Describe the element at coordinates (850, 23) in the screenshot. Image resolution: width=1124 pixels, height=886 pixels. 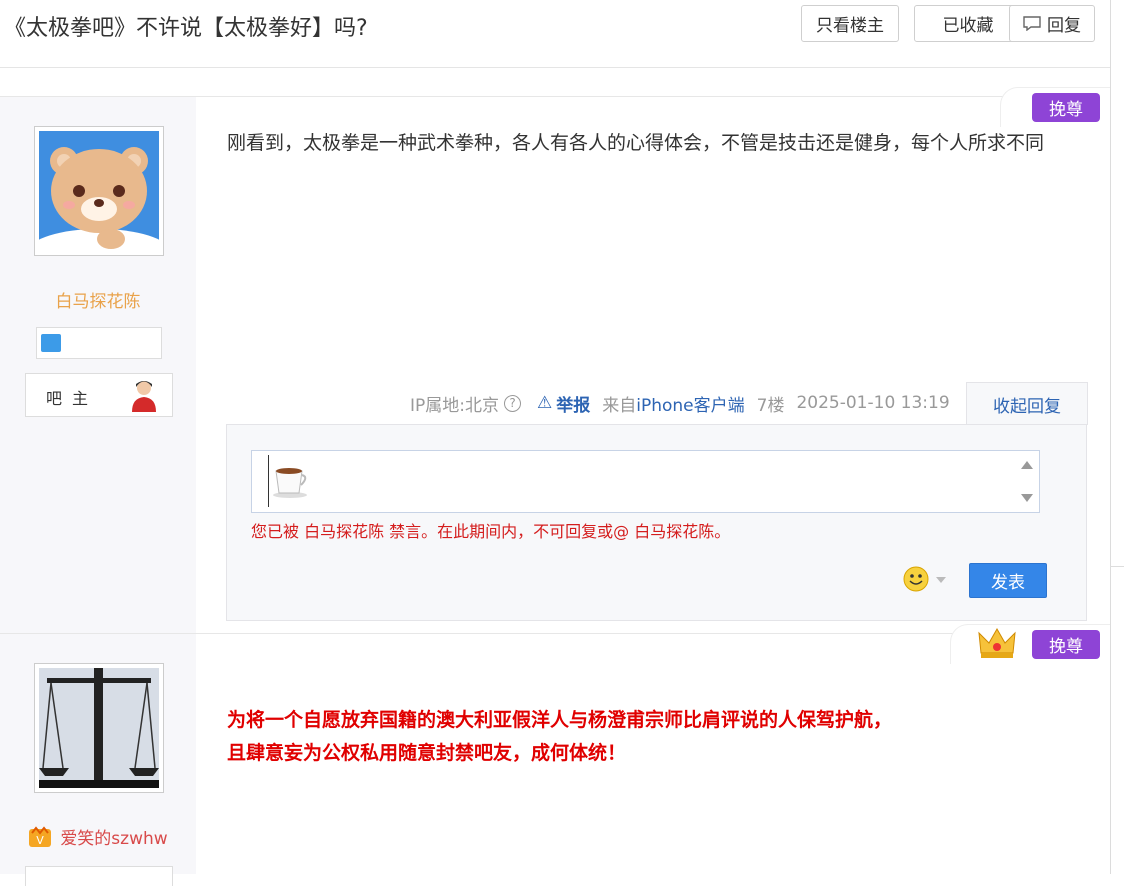
I see `only-op-button: 只看楼主` at that location.